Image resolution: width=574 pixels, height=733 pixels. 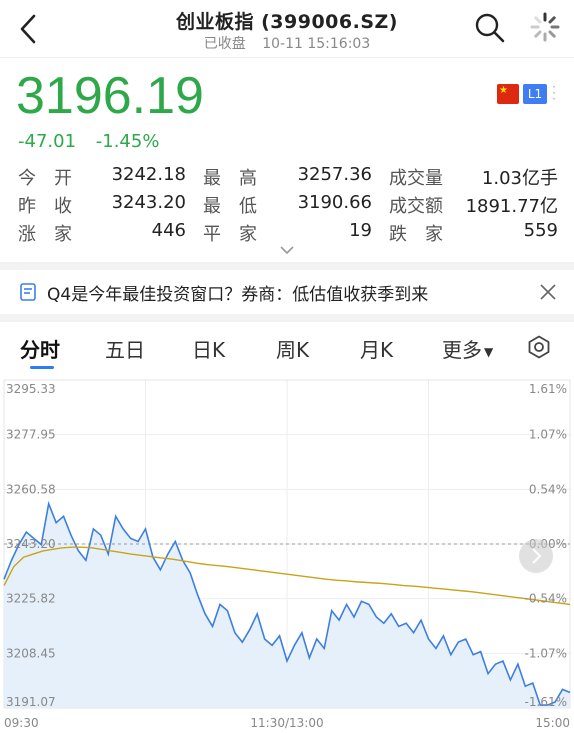 What do you see at coordinates (208, 348) in the screenshot?
I see `tab-daily-k: 日K` at bounding box center [208, 348].